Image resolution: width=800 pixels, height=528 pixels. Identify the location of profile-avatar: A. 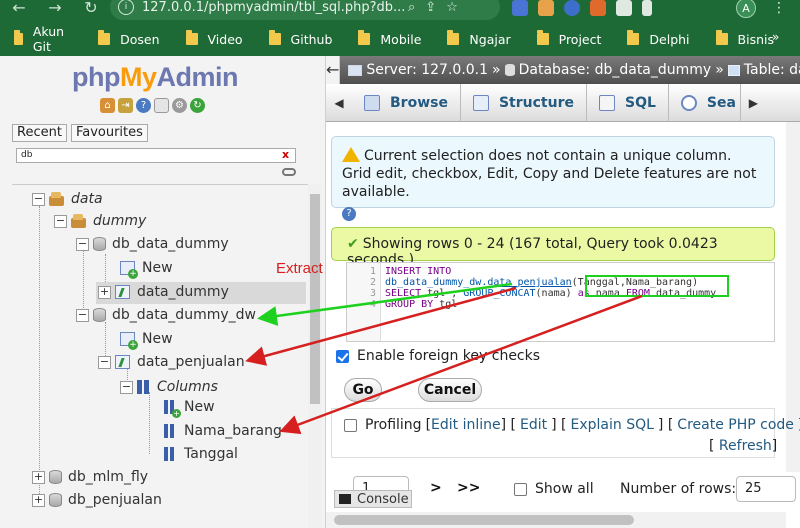
(746, 9).